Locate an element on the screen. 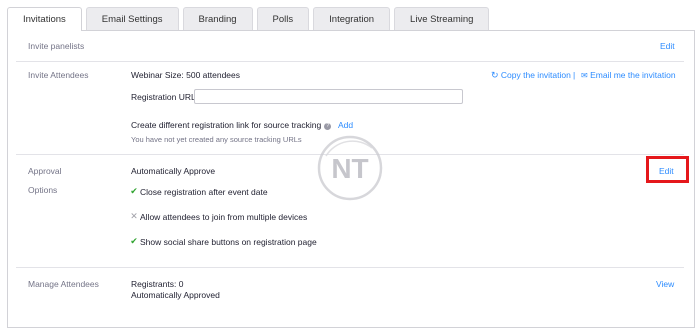 Image resolution: width=700 pixels, height=333 pixels. source-tracking-add-link: Add is located at coordinates (345, 125).